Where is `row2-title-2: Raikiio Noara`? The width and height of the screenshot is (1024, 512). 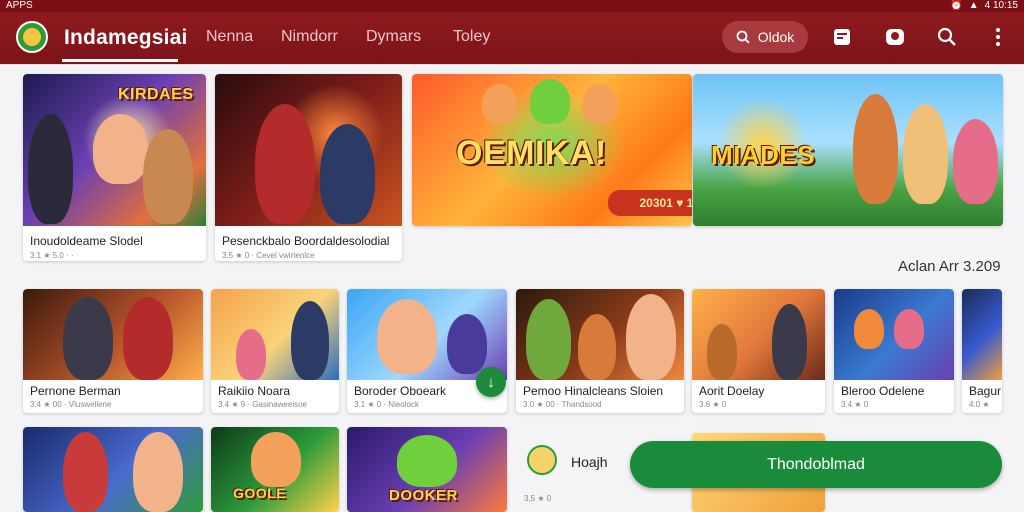
row2-title-2: Raikiio Noara is located at coordinates (254, 391).